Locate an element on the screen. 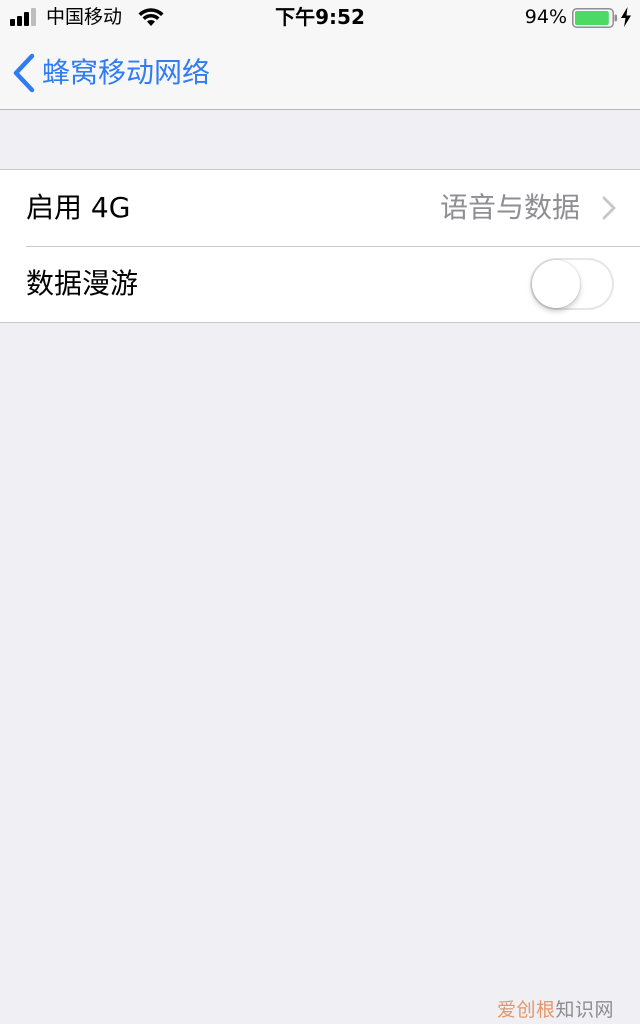 The image size is (640, 1024). back-button: 蜂窝移动网络 is located at coordinates (111, 73).